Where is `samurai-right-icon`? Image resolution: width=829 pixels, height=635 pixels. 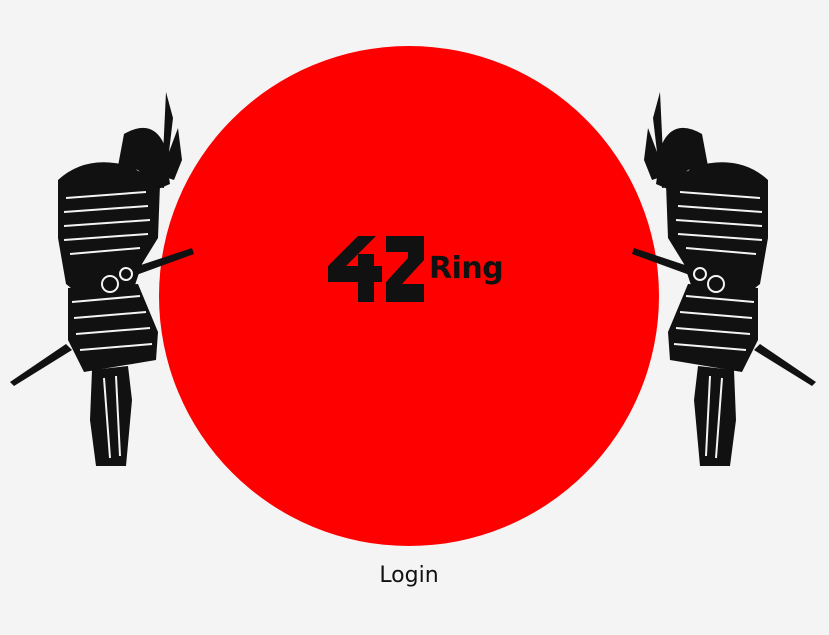 samurai-right-icon is located at coordinates (724, 279).